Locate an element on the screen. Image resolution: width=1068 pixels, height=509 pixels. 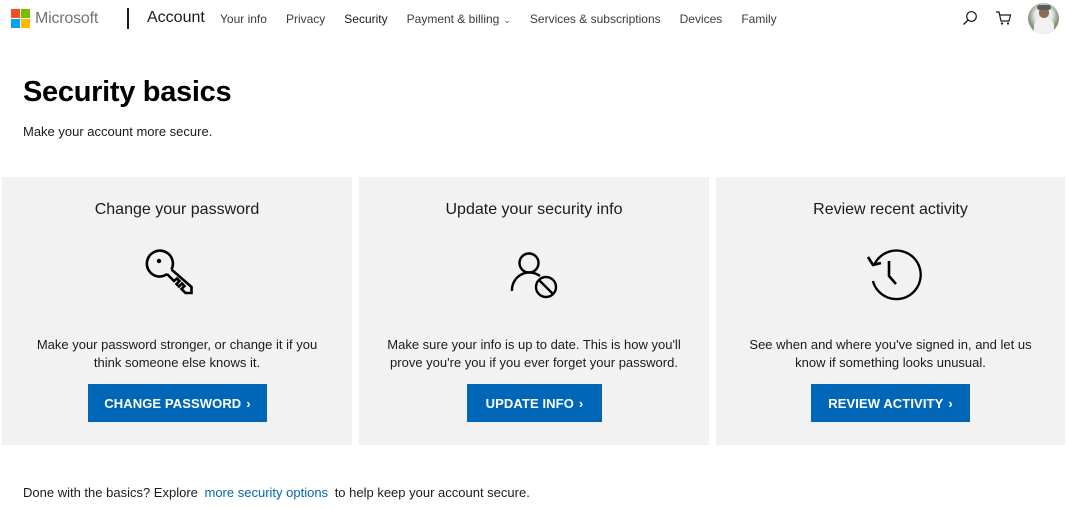
nav-payment-billing-label: Payment & billing is located at coordinates (453, 19).